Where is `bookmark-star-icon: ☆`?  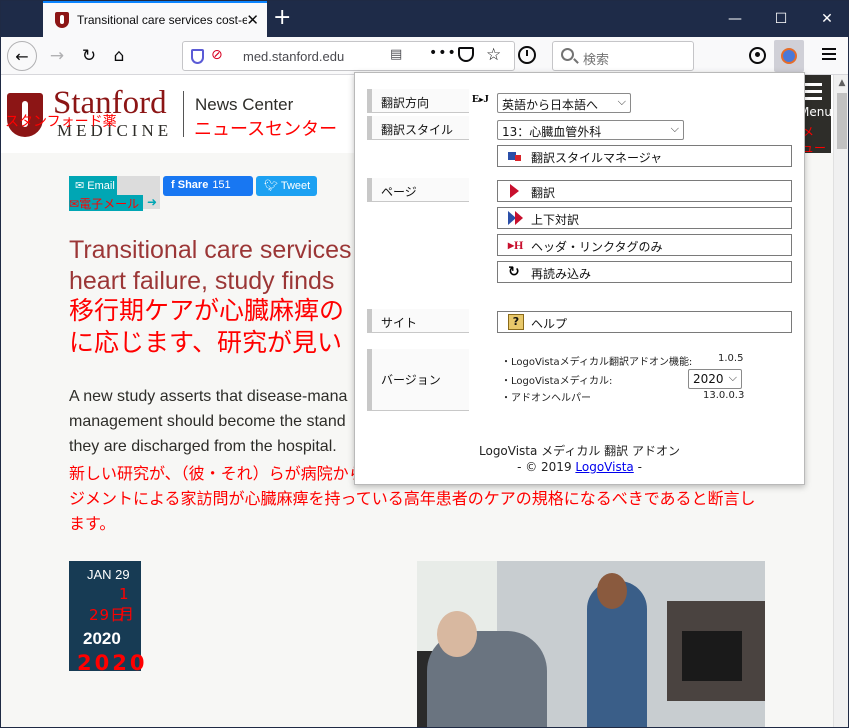 bookmark-star-icon: ☆ is located at coordinates (493, 55).